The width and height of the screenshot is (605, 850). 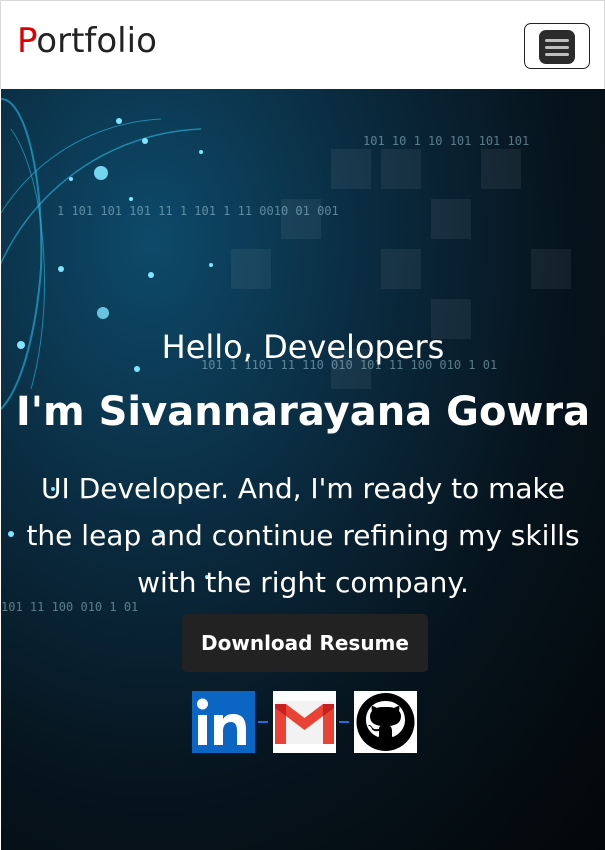 I want to click on menu-toggle-button, so click(x=557, y=46).